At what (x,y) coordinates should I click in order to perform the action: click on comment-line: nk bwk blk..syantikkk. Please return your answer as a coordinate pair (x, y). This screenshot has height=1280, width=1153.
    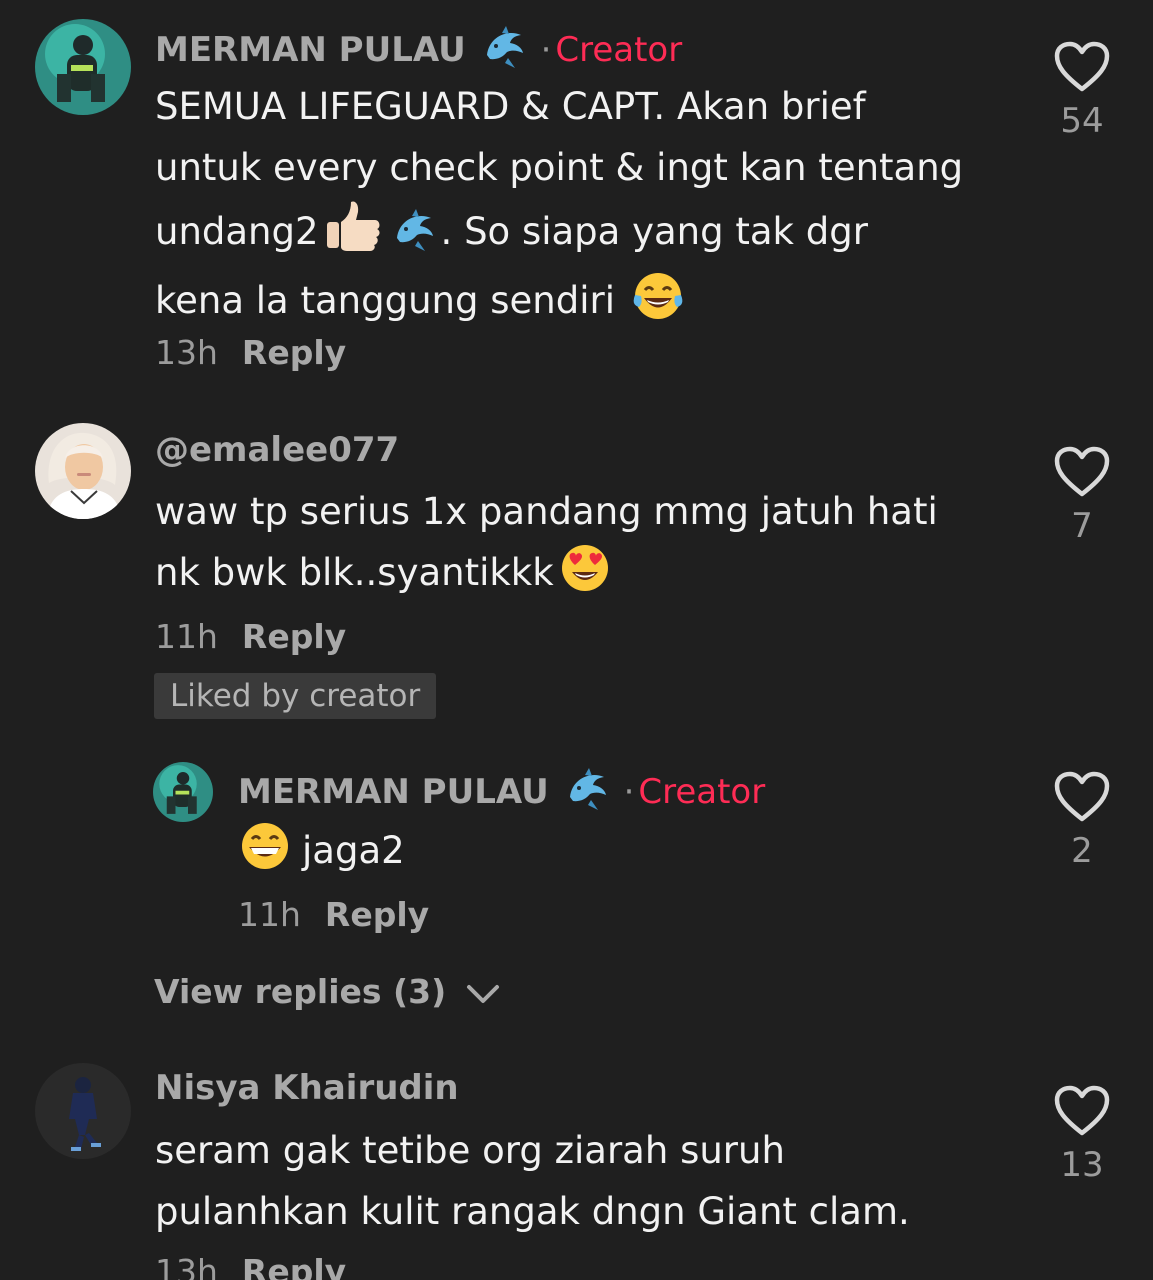
    Looking at the image, I should click on (546, 576).